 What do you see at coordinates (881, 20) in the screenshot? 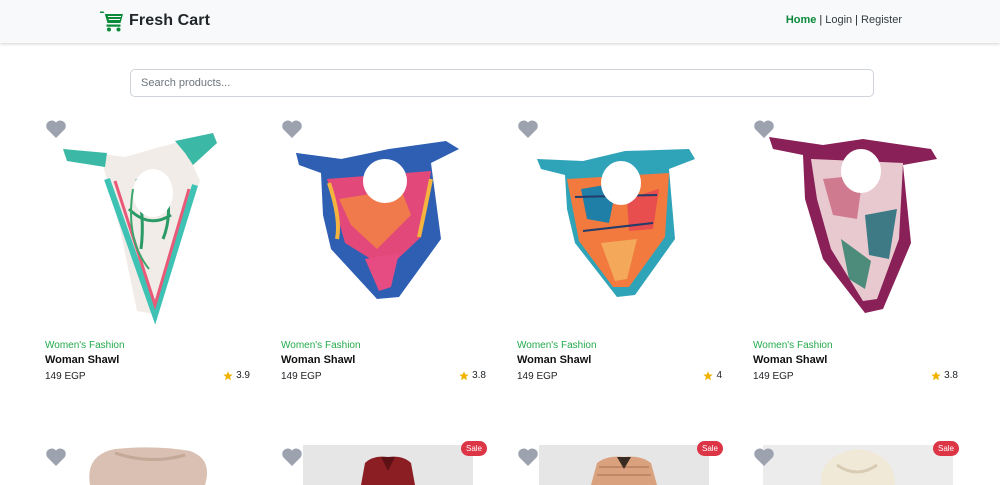
I see `nav-link-register: Register` at bounding box center [881, 20].